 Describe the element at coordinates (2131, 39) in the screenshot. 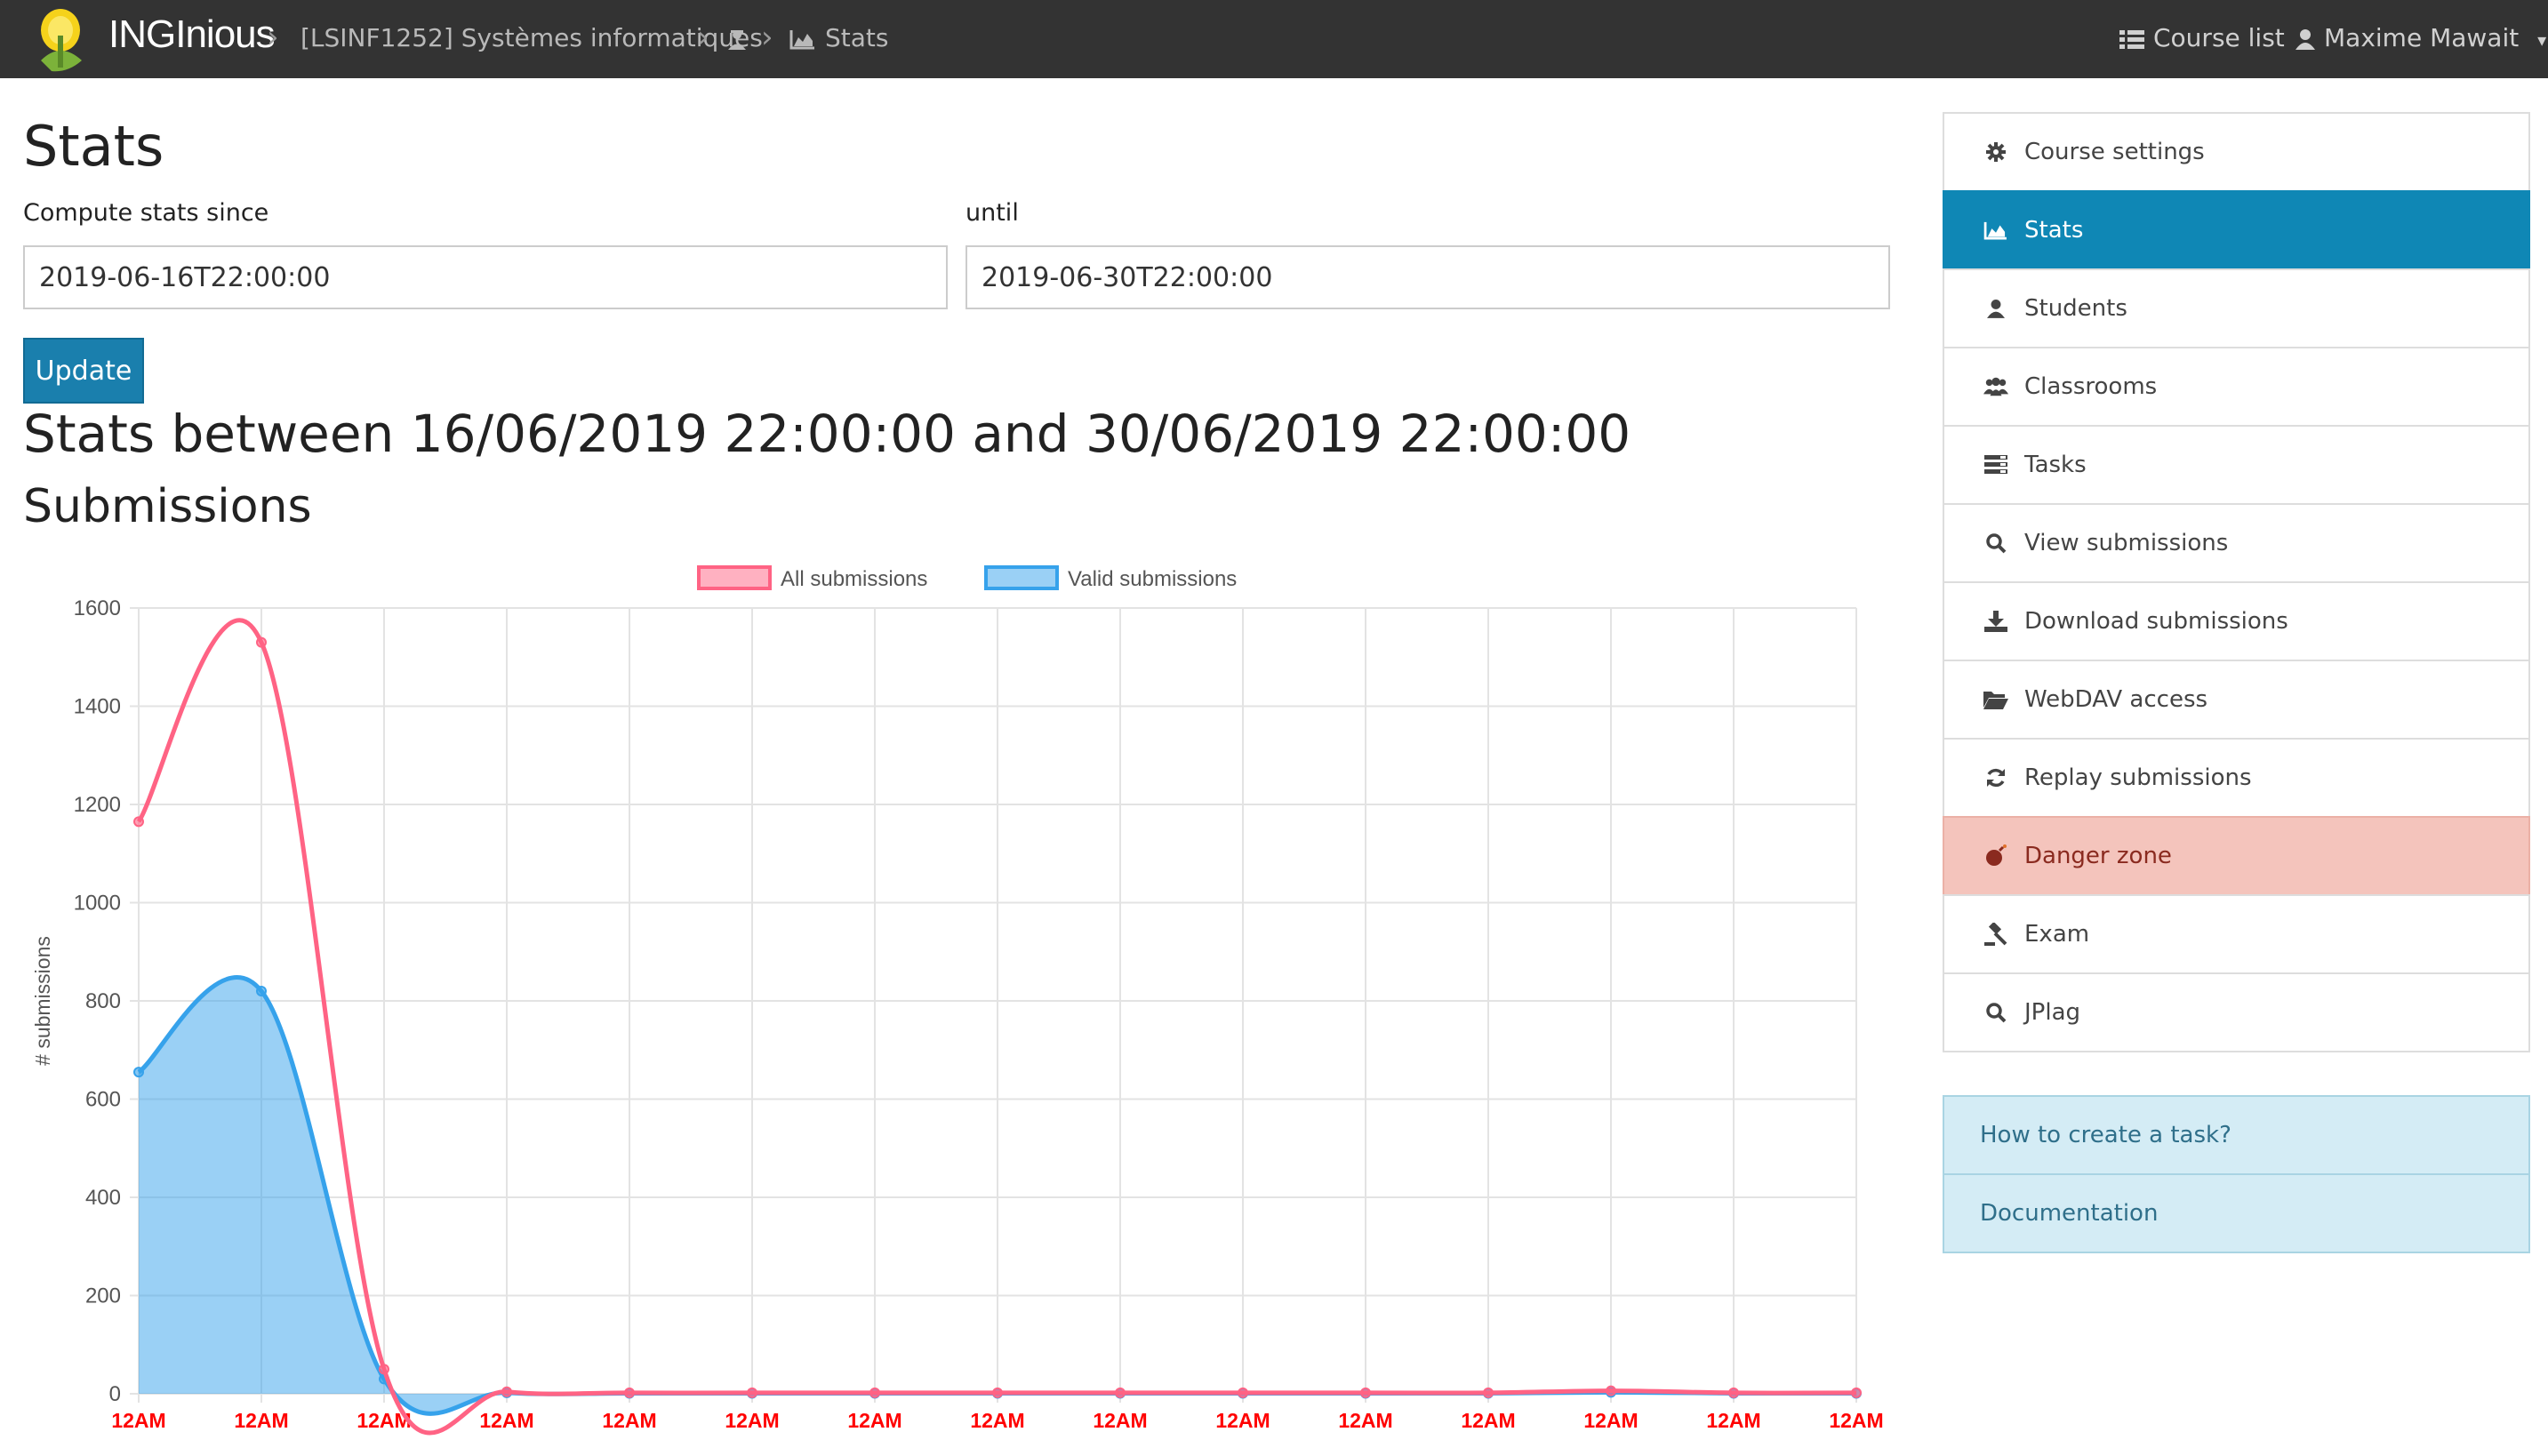

I see `list-icon` at that location.